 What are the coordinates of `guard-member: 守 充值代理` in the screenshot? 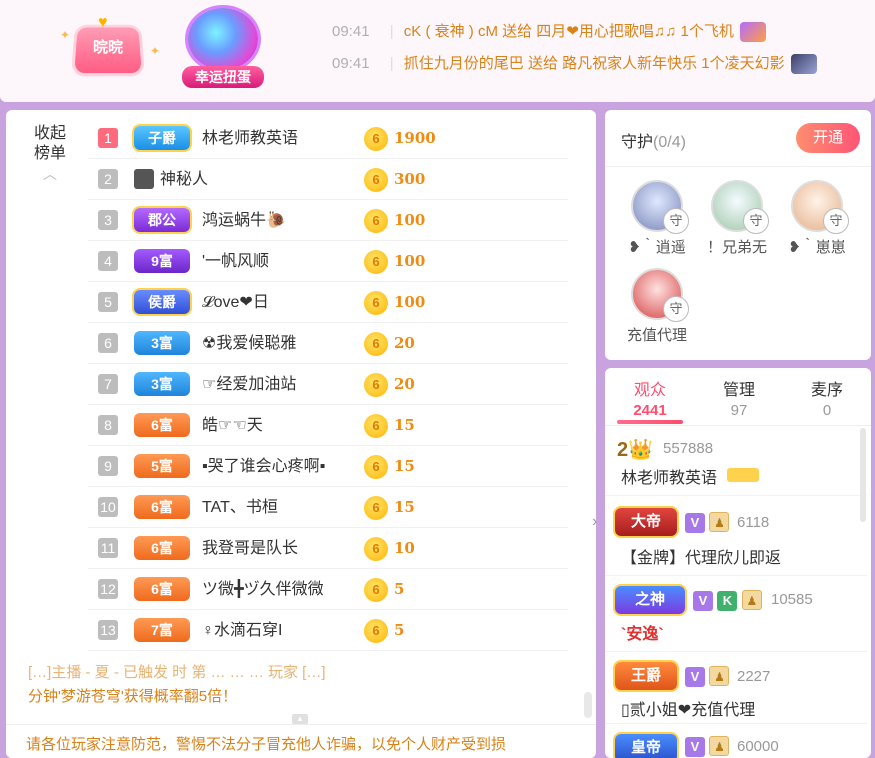 It's located at (657, 306).